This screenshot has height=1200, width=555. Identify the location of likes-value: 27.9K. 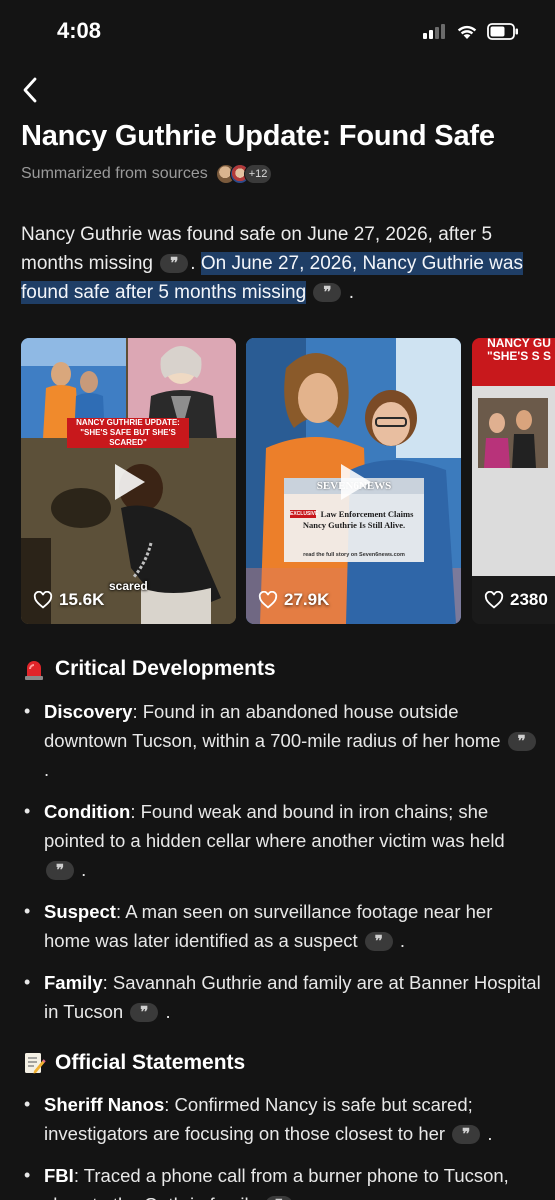
(307, 599).